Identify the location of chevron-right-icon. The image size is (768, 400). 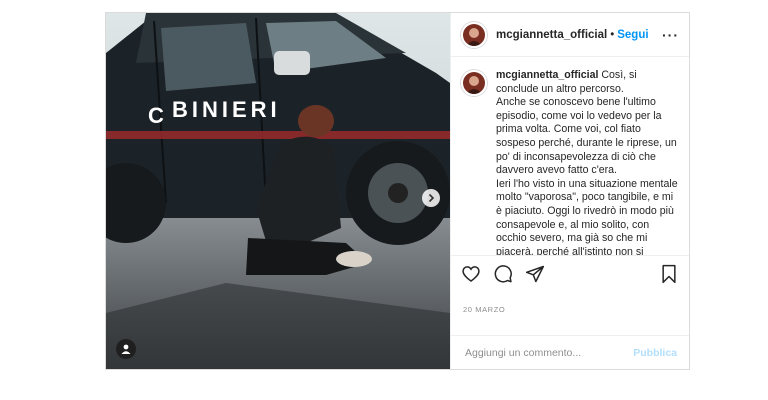
(431, 198).